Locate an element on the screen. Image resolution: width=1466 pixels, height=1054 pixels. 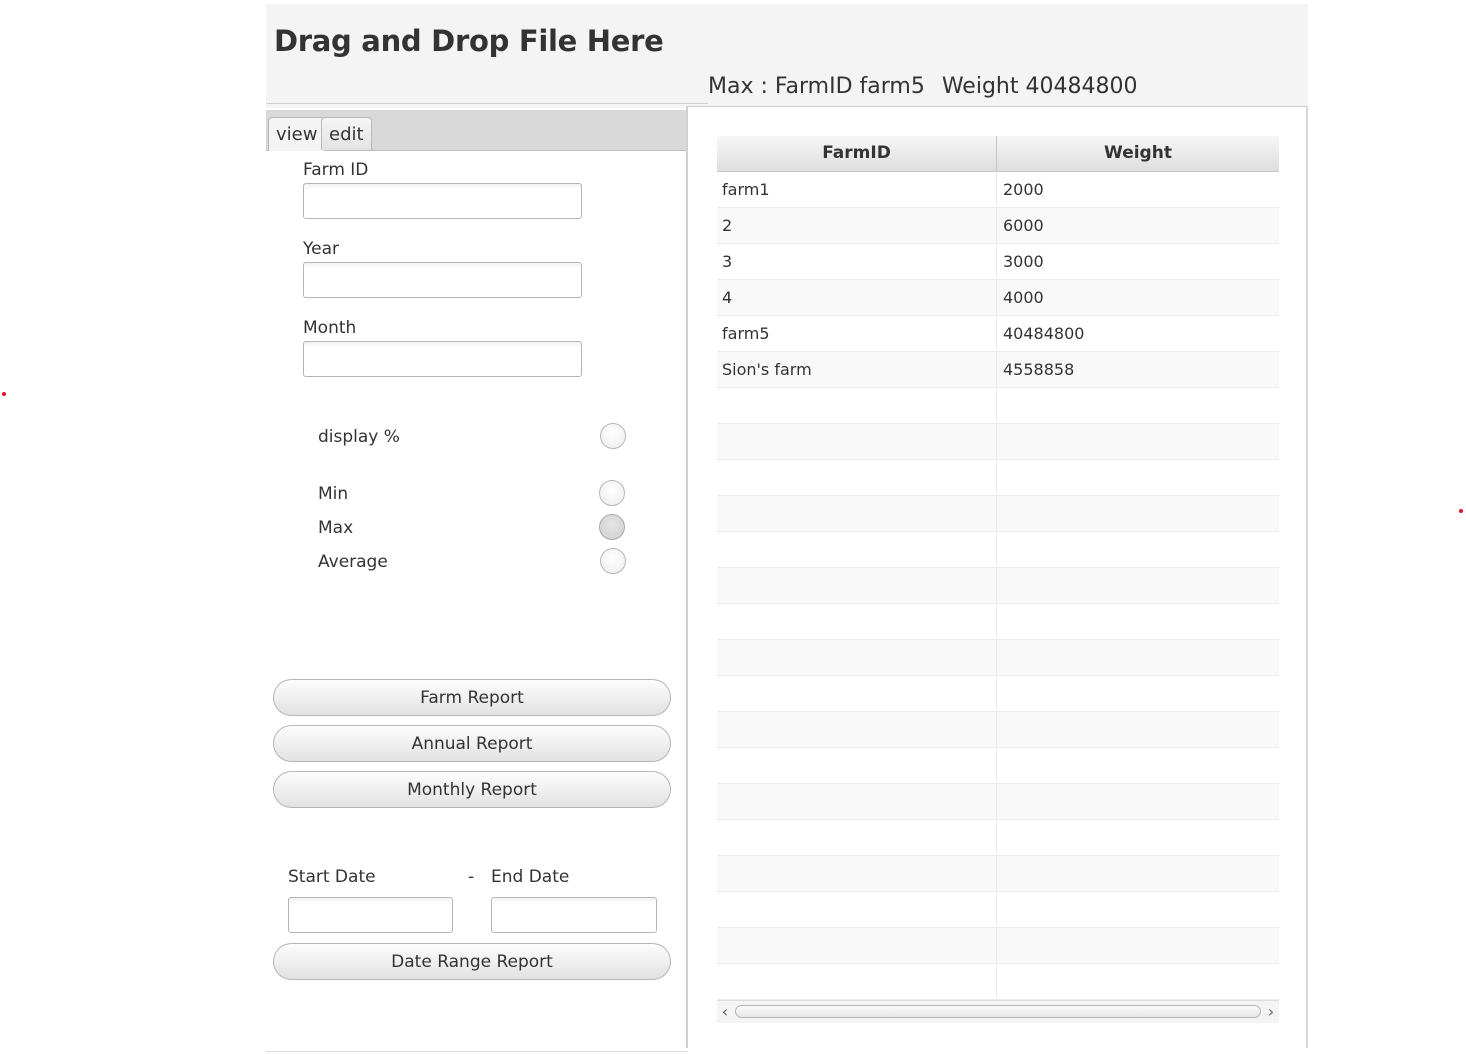
annual-report-button: Annual Report is located at coordinates (472, 743).